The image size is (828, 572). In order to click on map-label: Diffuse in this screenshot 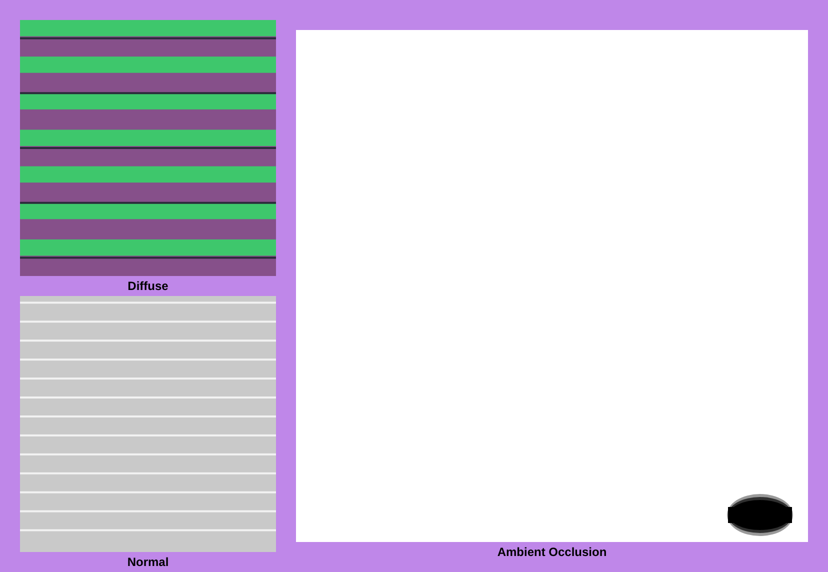, I will do `click(148, 286)`.